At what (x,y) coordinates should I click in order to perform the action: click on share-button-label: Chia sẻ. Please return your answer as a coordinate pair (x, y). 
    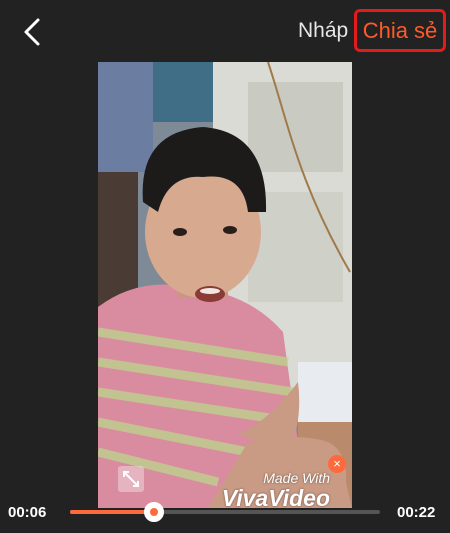
    Looking at the image, I should click on (400, 30).